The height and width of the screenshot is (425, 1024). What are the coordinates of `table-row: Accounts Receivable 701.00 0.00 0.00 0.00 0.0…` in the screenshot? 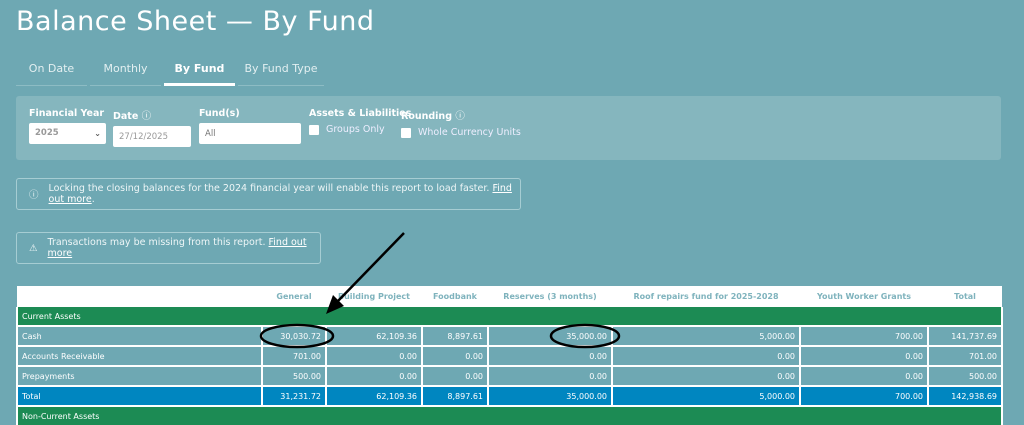 It's located at (509, 356).